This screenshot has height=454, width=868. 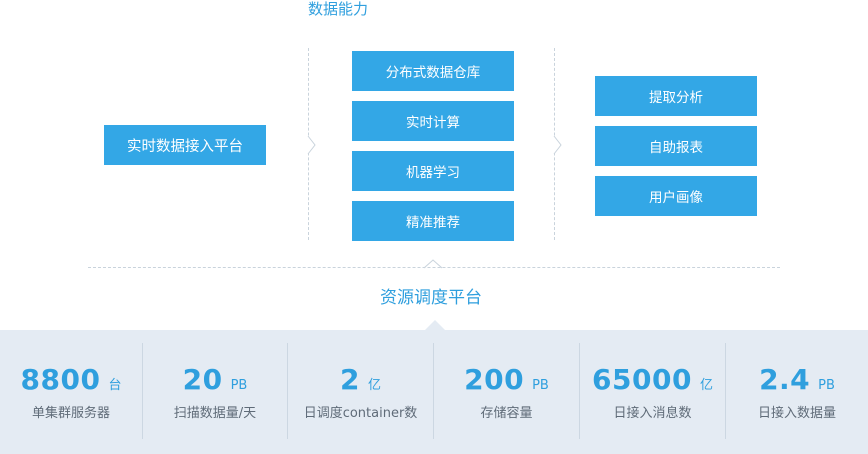 What do you see at coordinates (433, 171) in the screenshot?
I see `middle-box-machine-learning: 机器学习` at bounding box center [433, 171].